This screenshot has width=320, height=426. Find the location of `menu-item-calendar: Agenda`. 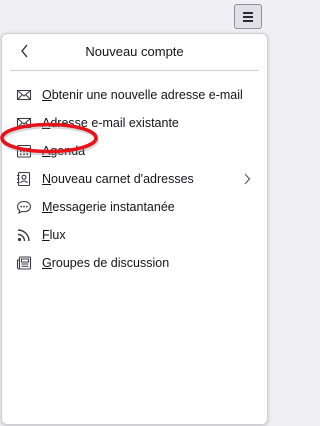

menu-item-calendar: Agenda is located at coordinates (134, 151).